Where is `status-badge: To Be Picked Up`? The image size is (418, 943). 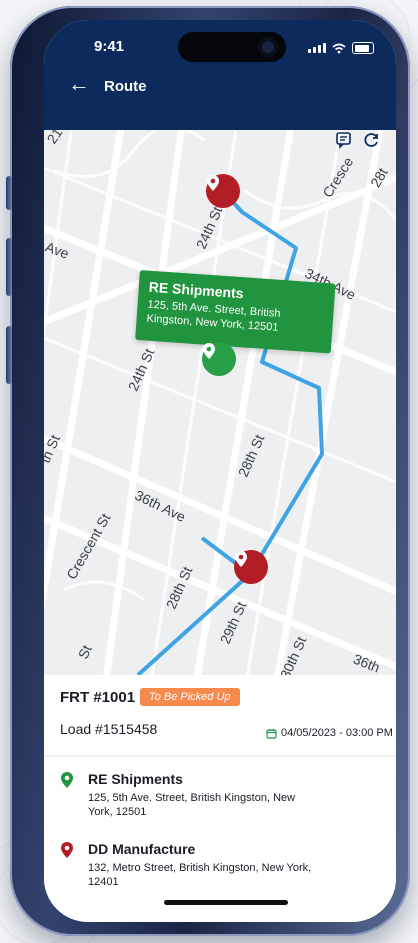
status-badge: To Be Picked Up is located at coordinates (190, 697).